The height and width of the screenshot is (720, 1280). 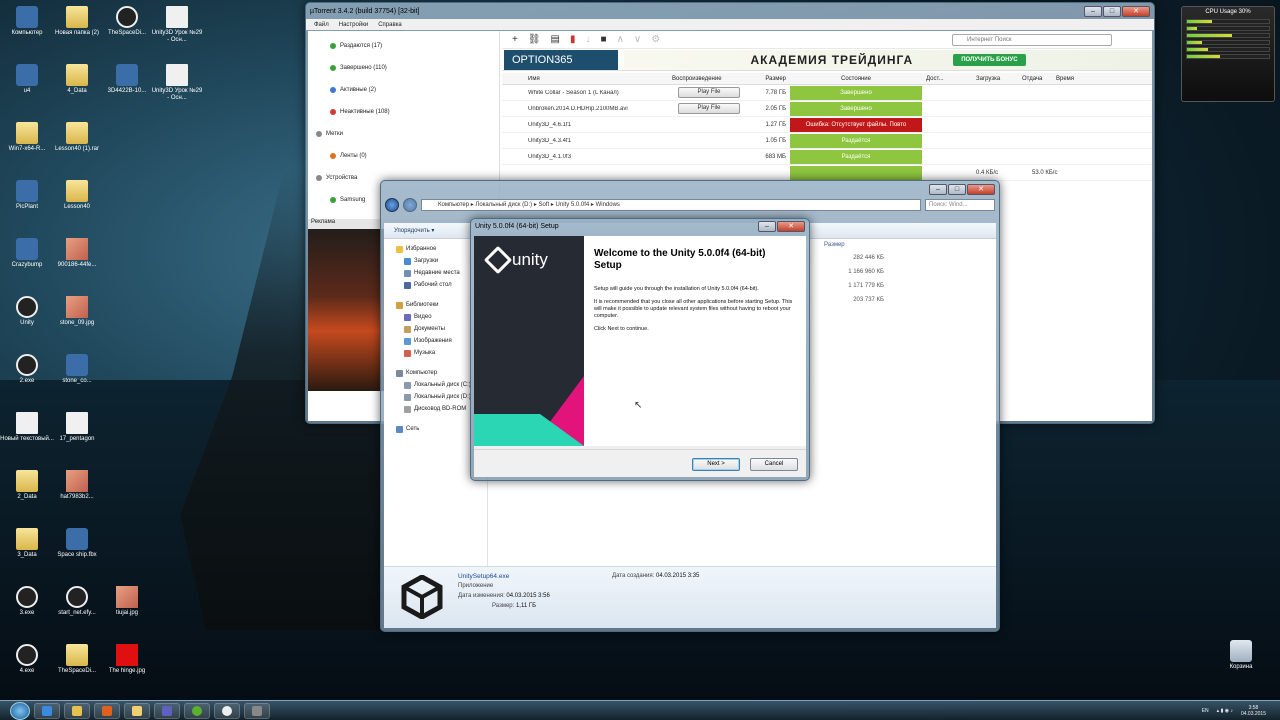 I want to click on menu-settings: Настройки, so click(x=353, y=25).